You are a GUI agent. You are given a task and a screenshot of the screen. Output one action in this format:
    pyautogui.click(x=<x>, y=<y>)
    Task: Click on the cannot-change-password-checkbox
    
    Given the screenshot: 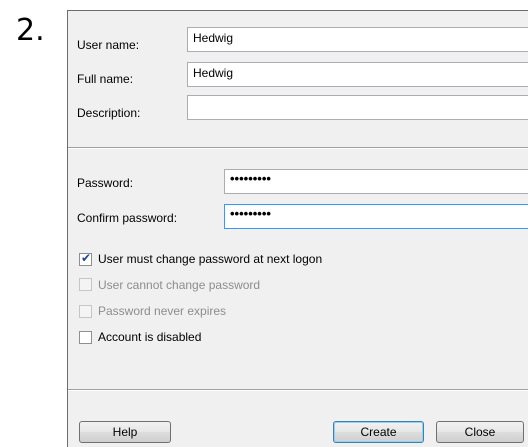 What is the action you would take?
    pyautogui.click(x=85, y=284)
    